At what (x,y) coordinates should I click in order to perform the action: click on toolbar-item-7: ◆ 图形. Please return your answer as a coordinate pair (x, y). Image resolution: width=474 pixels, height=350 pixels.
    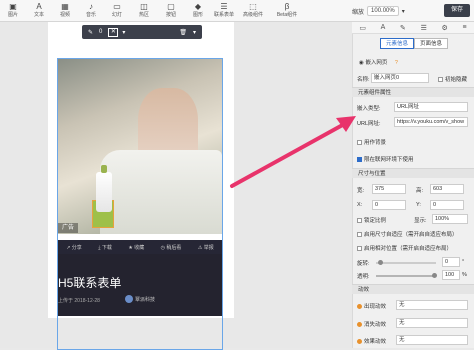
    Looking at the image, I should click on (198, 10).